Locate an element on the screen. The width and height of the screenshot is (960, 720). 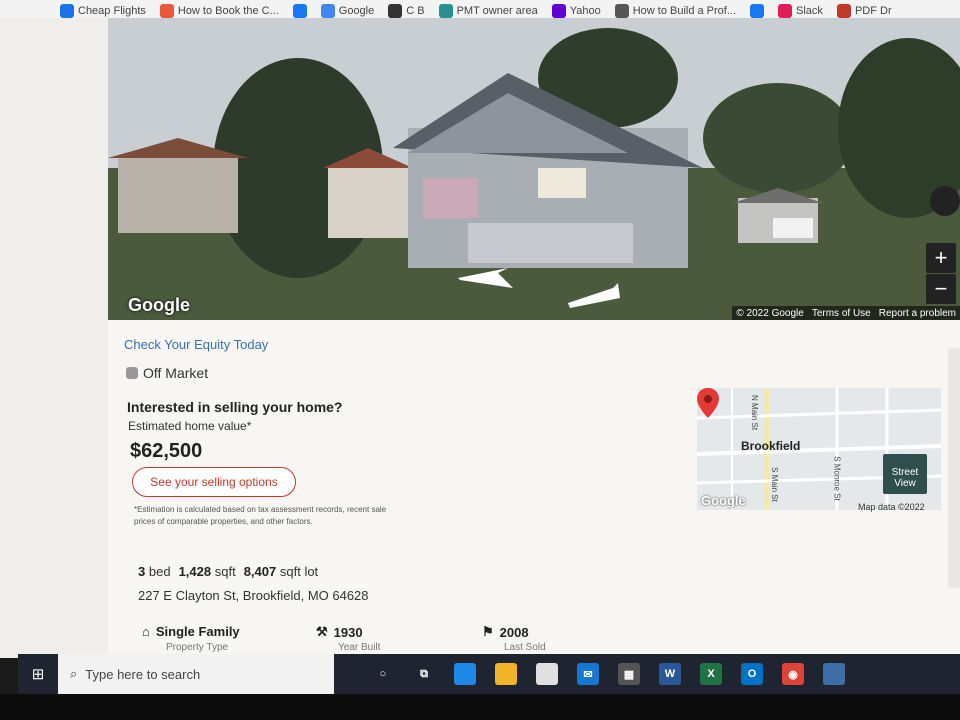
edge-icon is located at coordinates (465, 674).